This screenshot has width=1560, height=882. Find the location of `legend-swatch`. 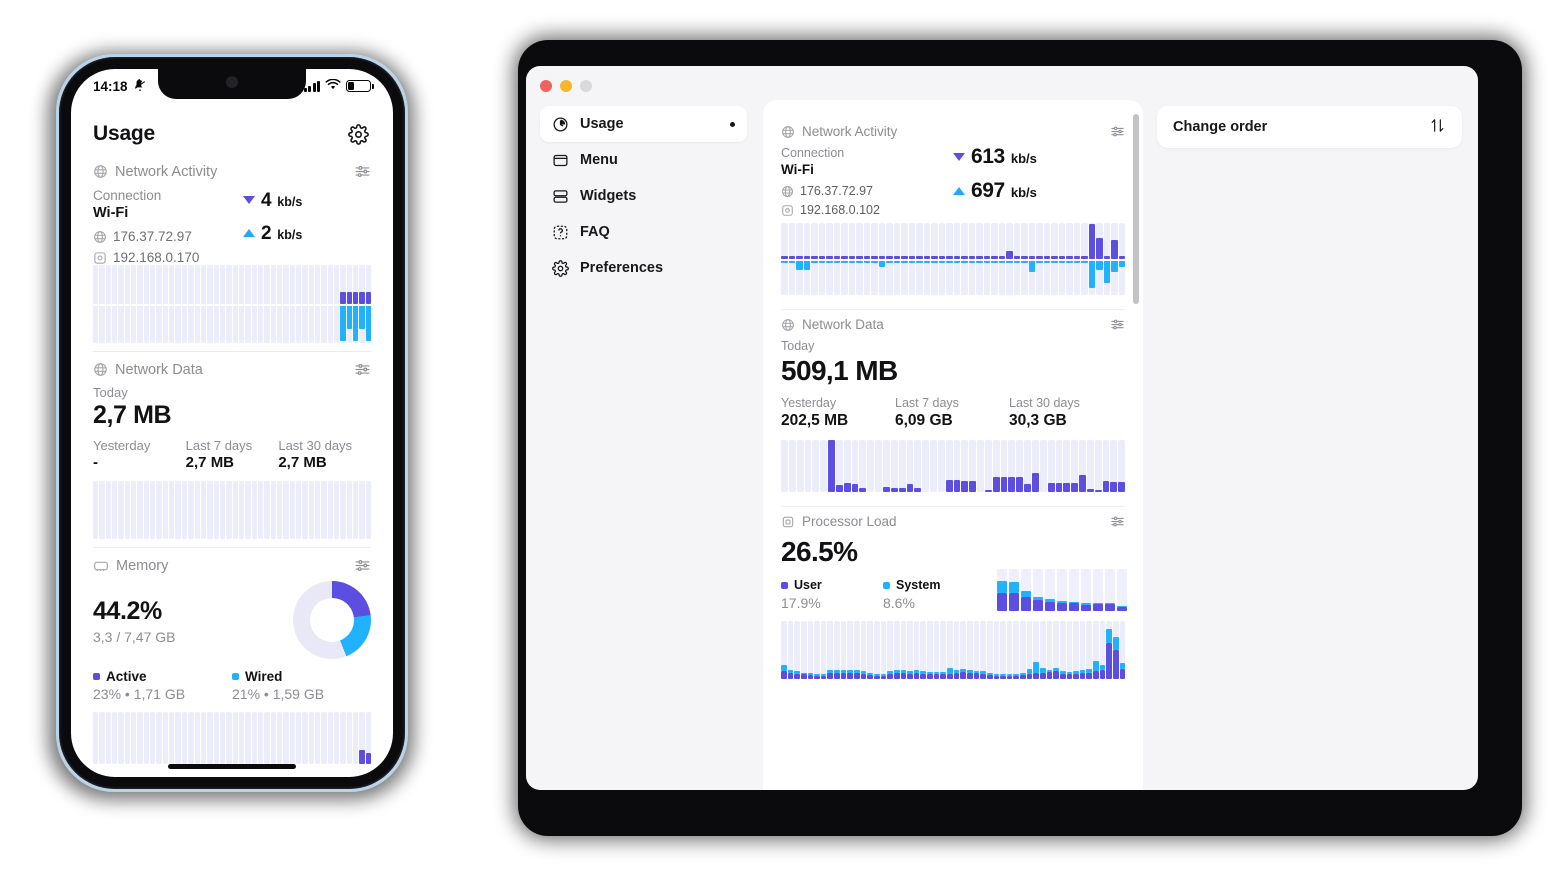

legend-swatch is located at coordinates (96, 676).